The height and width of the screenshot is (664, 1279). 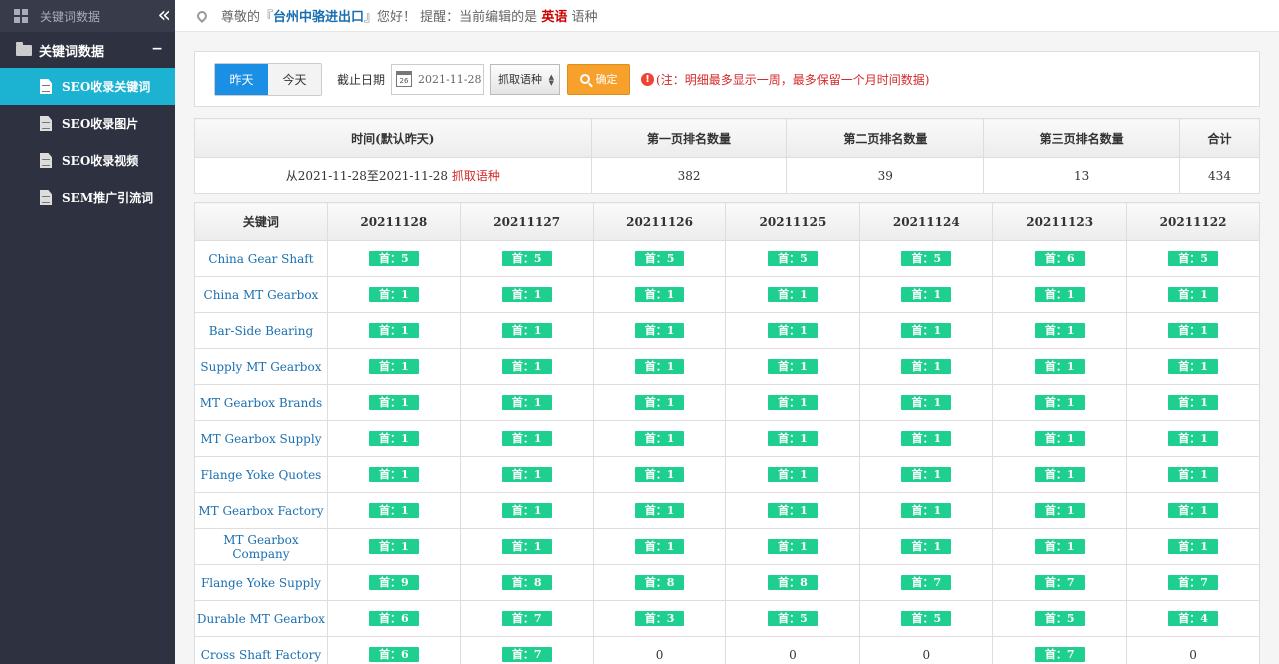 What do you see at coordinates (261, 474) in the screenshot?
I see `keyword-link: Flange Yoke Quotes` at bounding box center [261, 474].